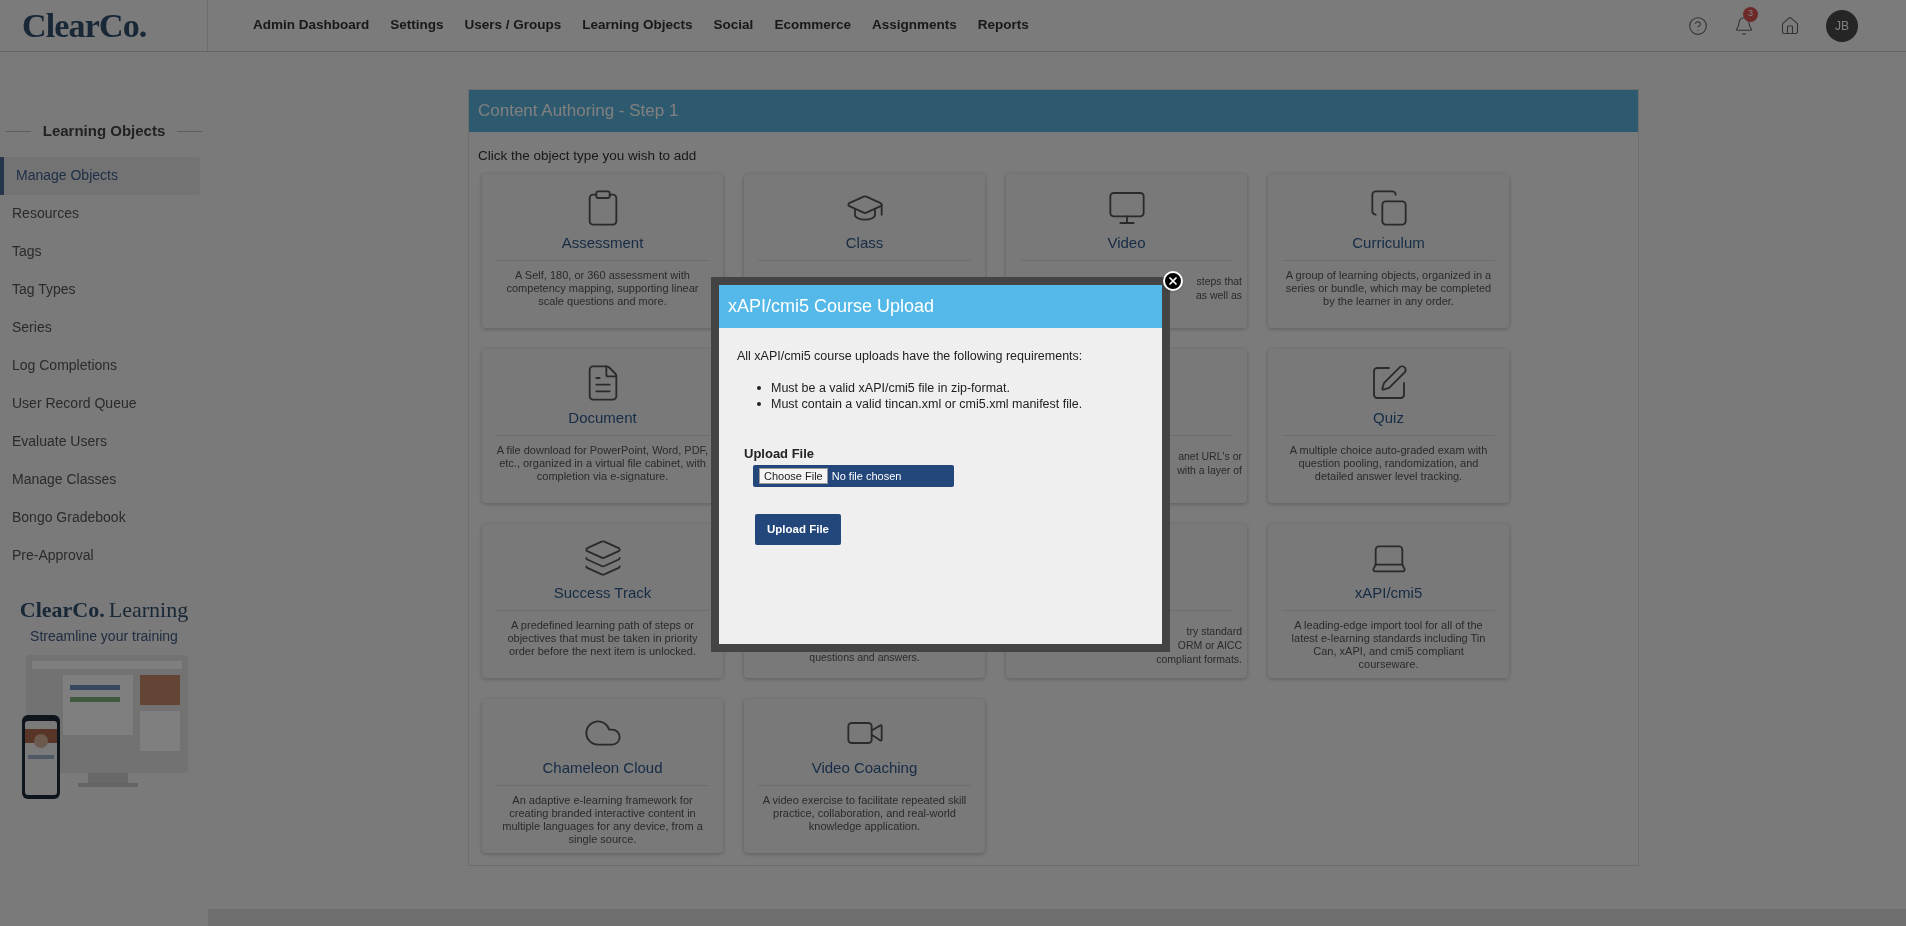 This screenshot has width=1906, height=926. I want to click on card-title: Curriculum, so click(1388, 243).